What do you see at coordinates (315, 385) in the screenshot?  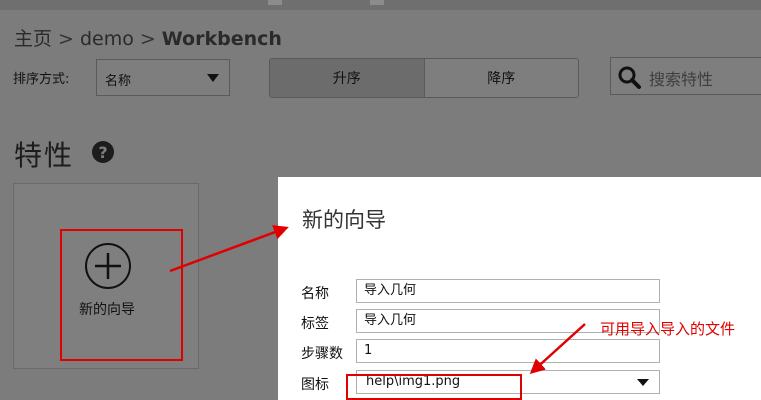 I see `icon-label: 图标` at bounding box center [315, 385].